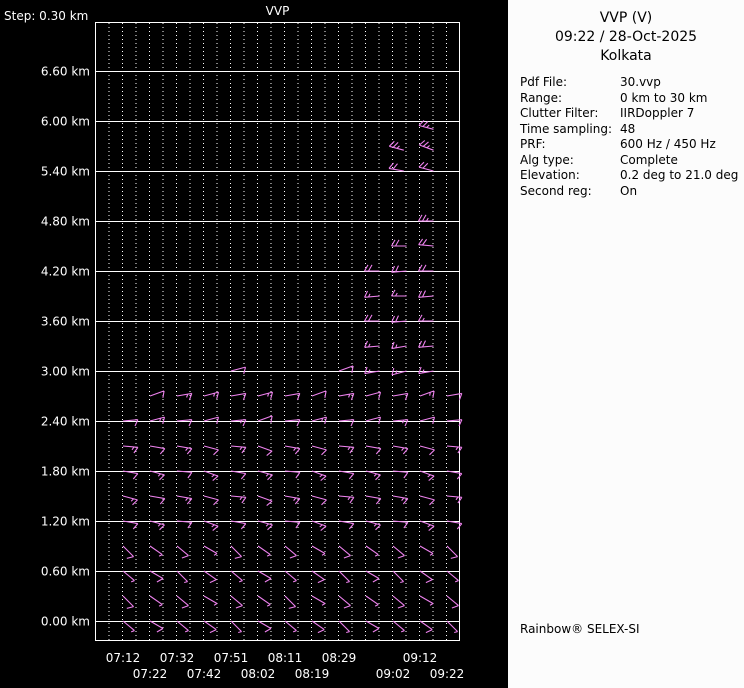 The image size is (744, 688). What do you see at coordinates (668, 144) in the screenshot?
I see `field-value: 600 Hz / 450 Hz` at bounding box center [668, 144].